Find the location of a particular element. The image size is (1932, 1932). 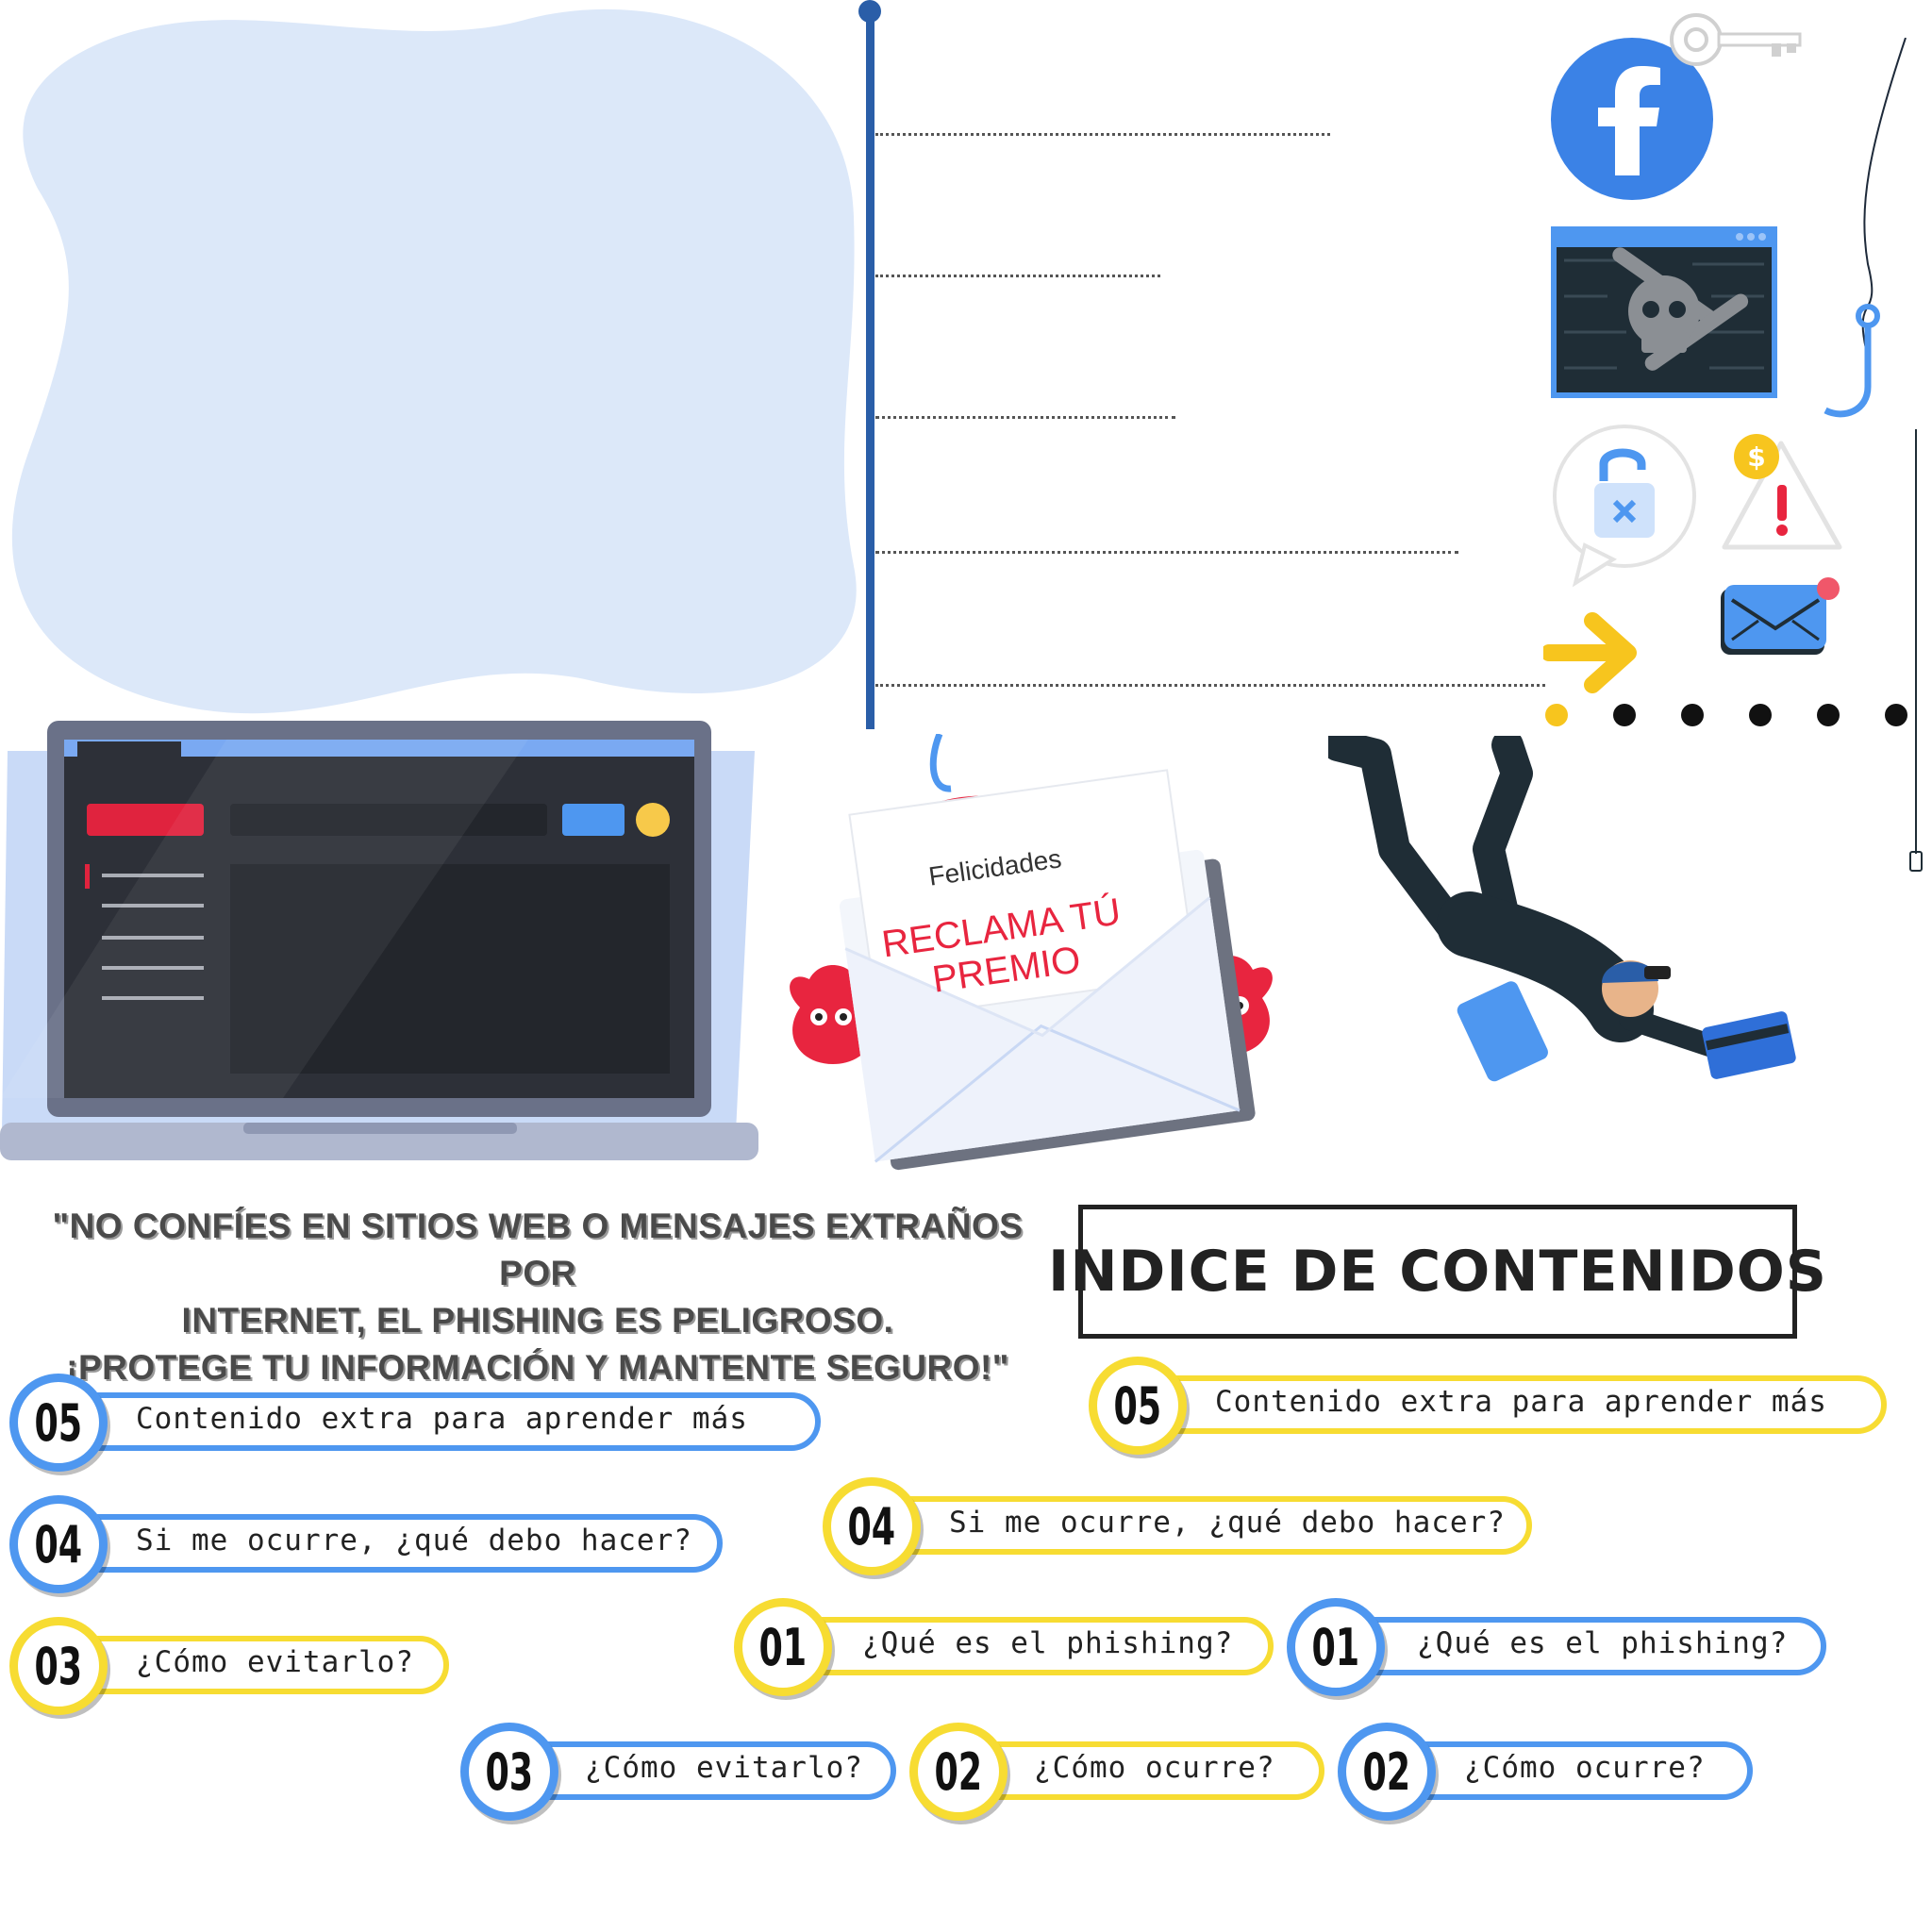

laptop-illustration is located at coordinates (379, 941).